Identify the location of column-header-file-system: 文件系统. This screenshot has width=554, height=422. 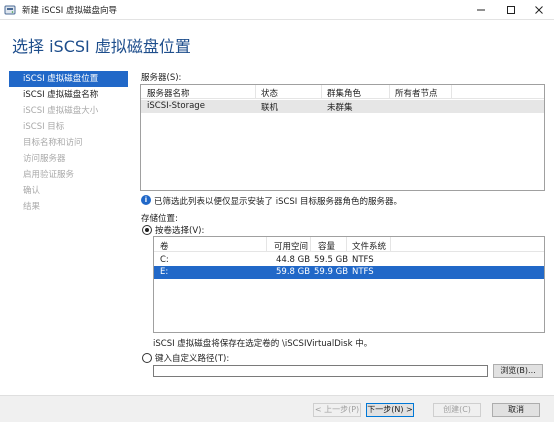
(369, 246).